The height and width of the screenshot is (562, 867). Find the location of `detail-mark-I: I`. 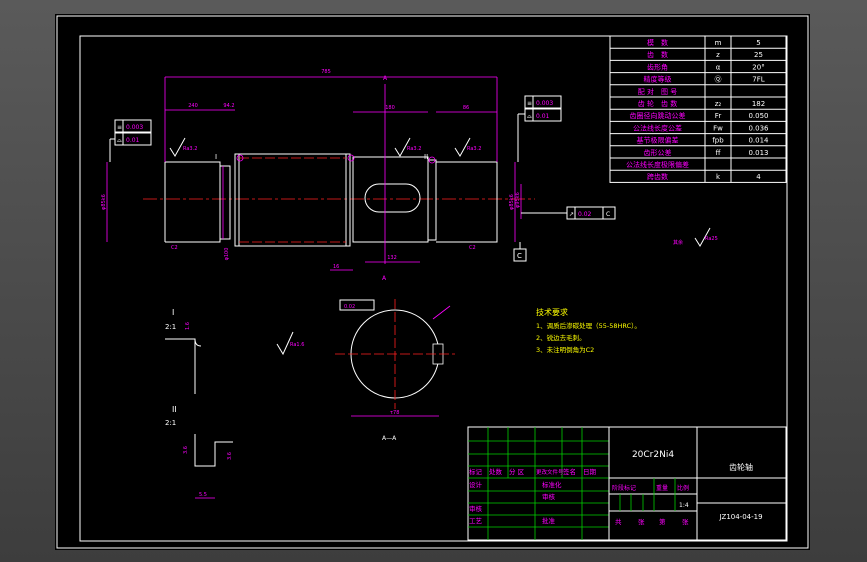

detail-mark-I: I is located at coordinates (216, 157).